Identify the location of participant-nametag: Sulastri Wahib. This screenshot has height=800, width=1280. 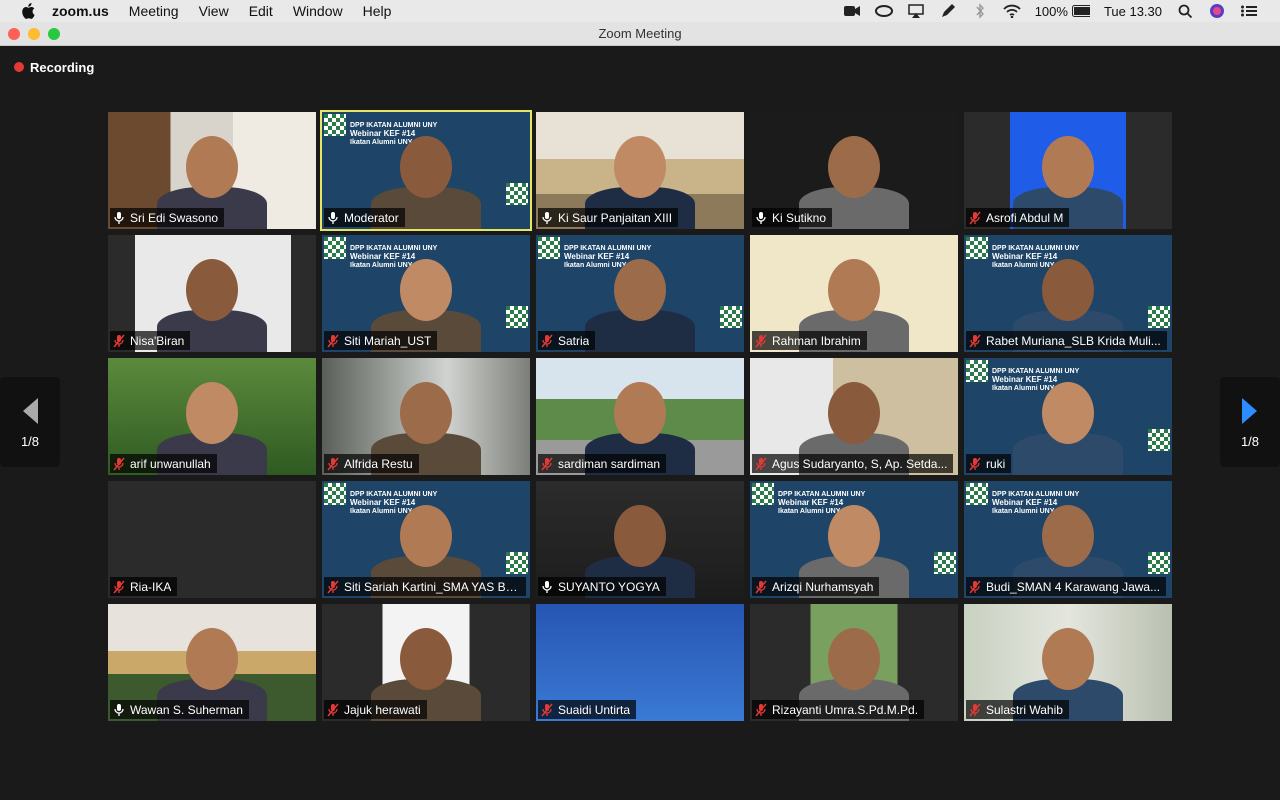
(1017, 709).